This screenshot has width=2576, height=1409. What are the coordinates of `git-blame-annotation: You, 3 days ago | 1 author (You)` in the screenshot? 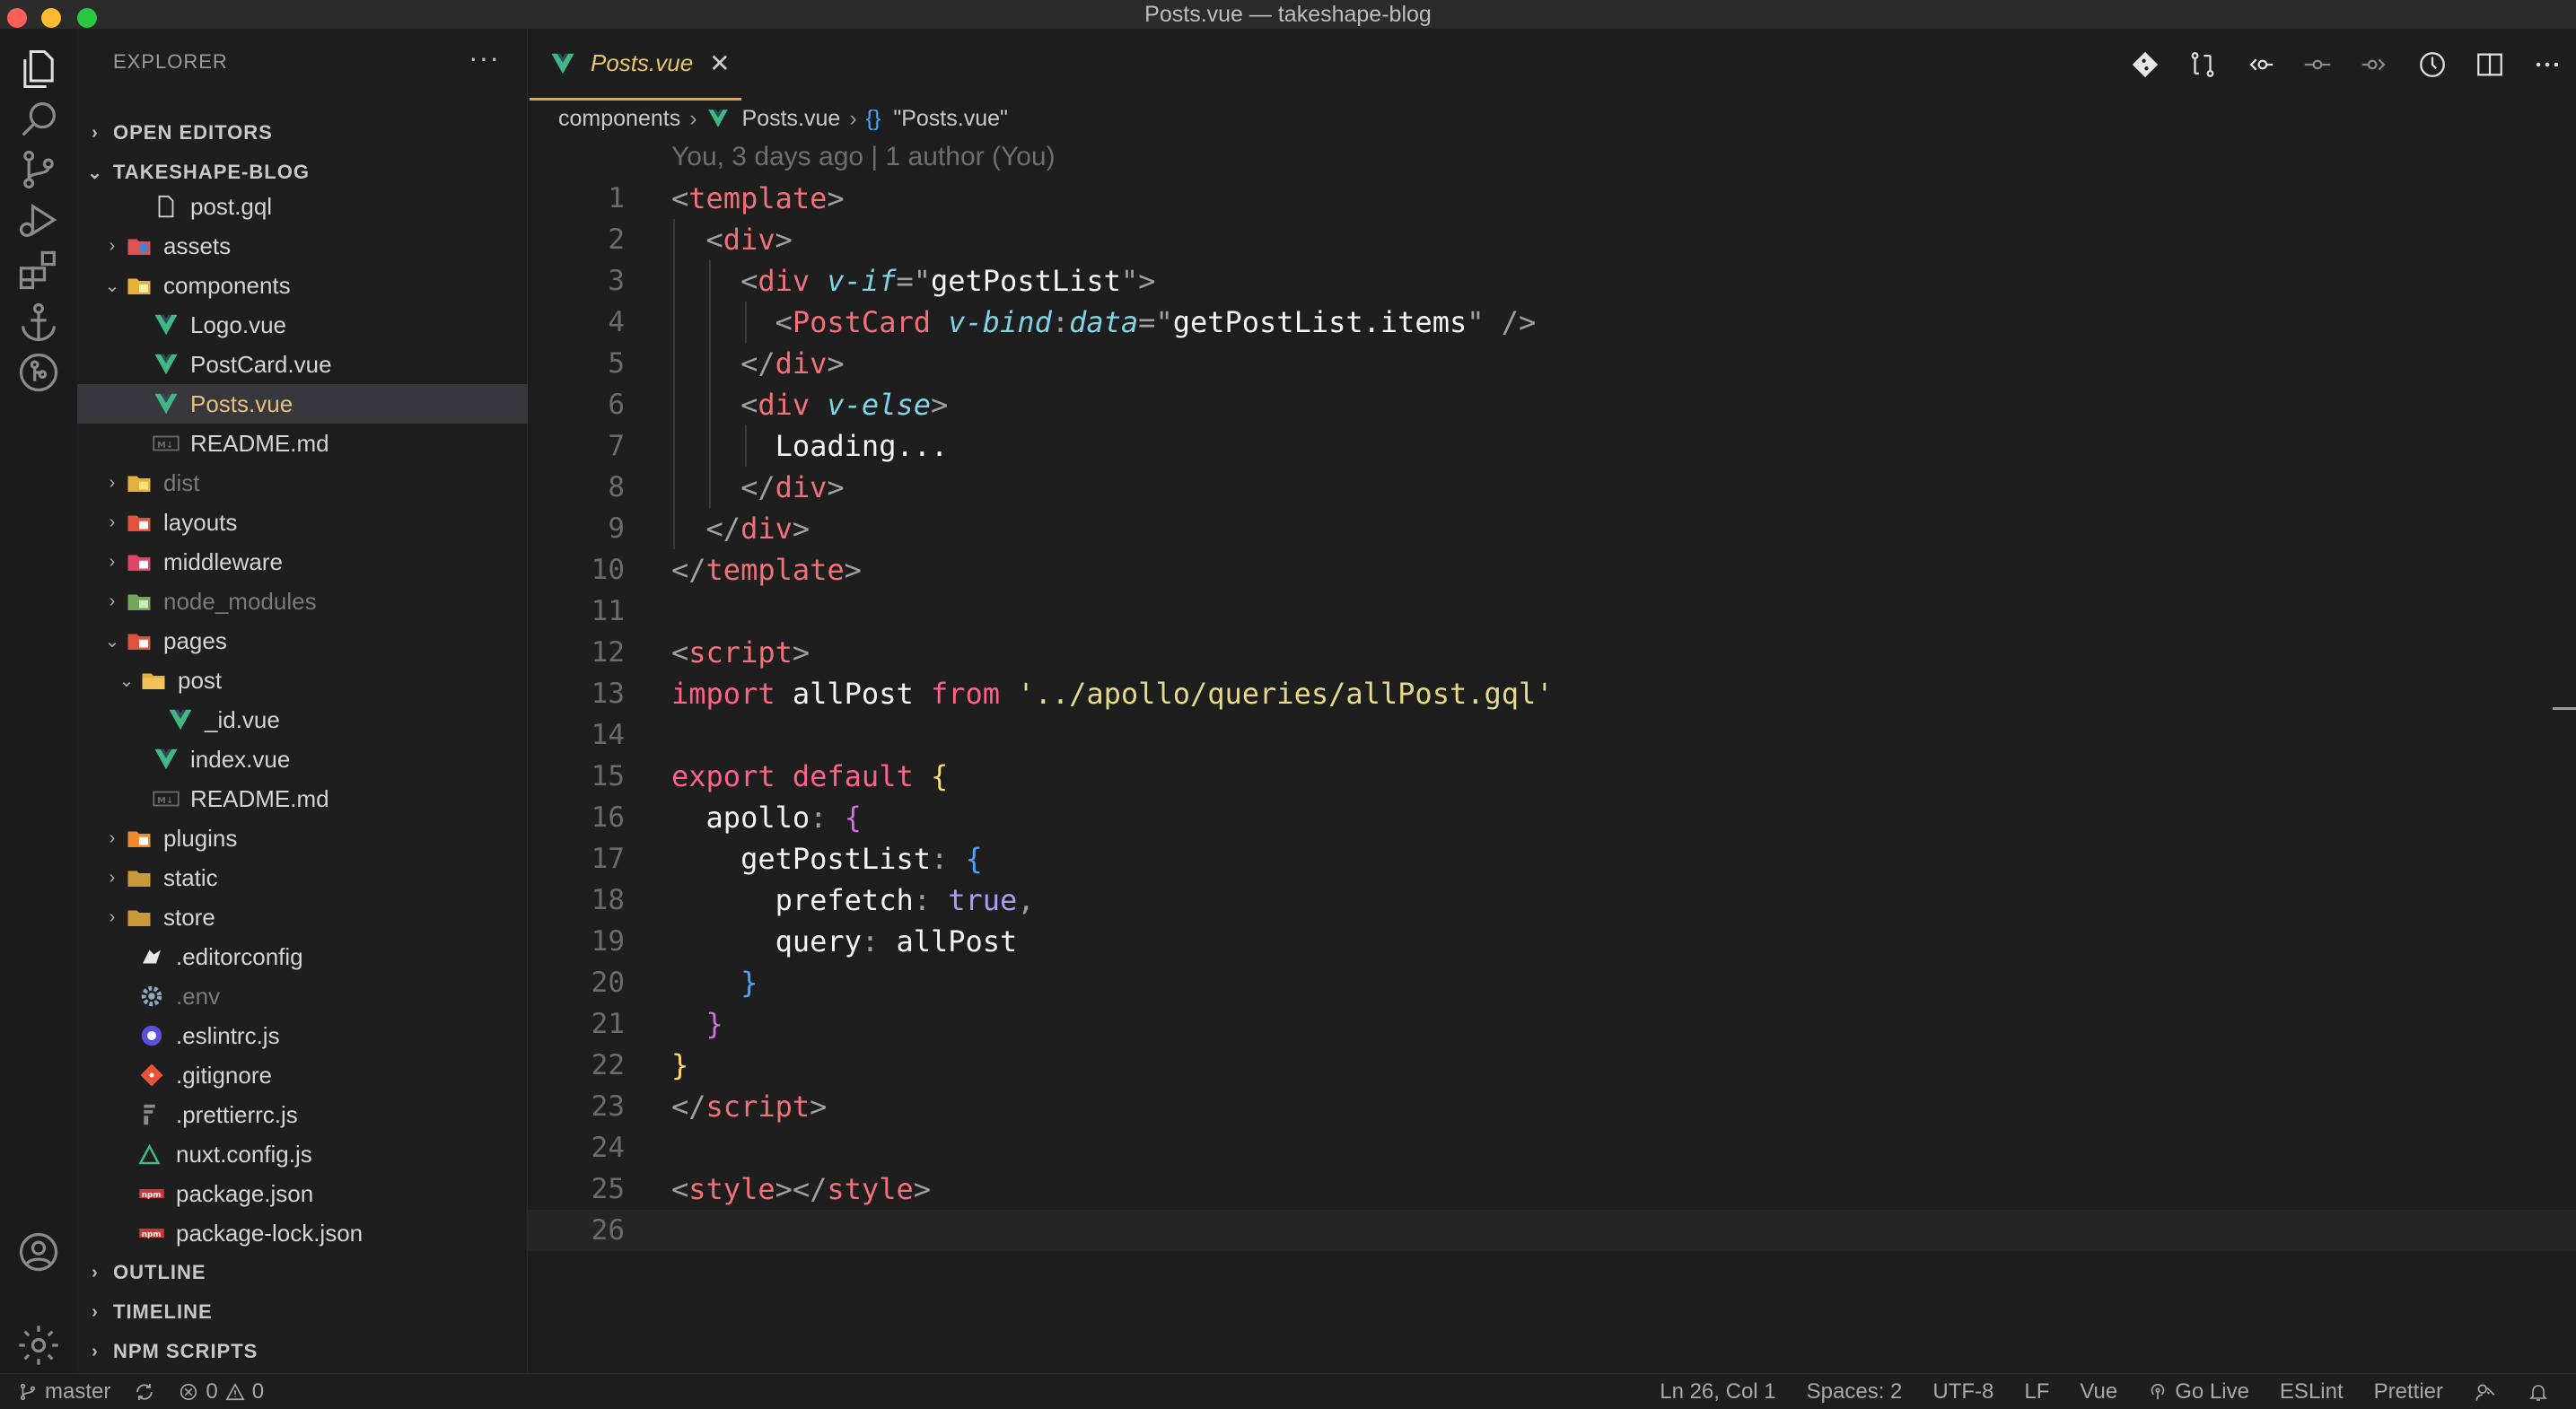 It's located at (863, 157).